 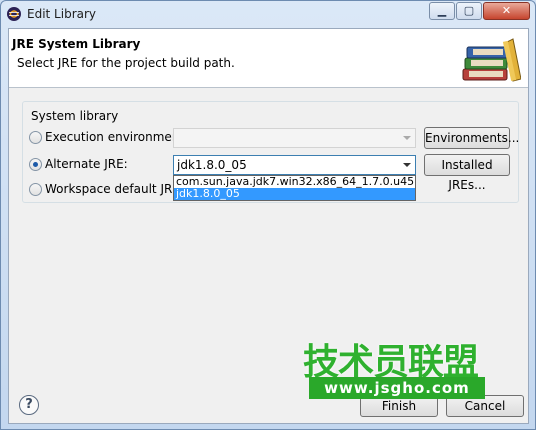 What do you see at coordinates (212, 165) in the screenshot?
I see `alternate-jre-value: jdk1.8.0_05` at bounding box center [212, 165].